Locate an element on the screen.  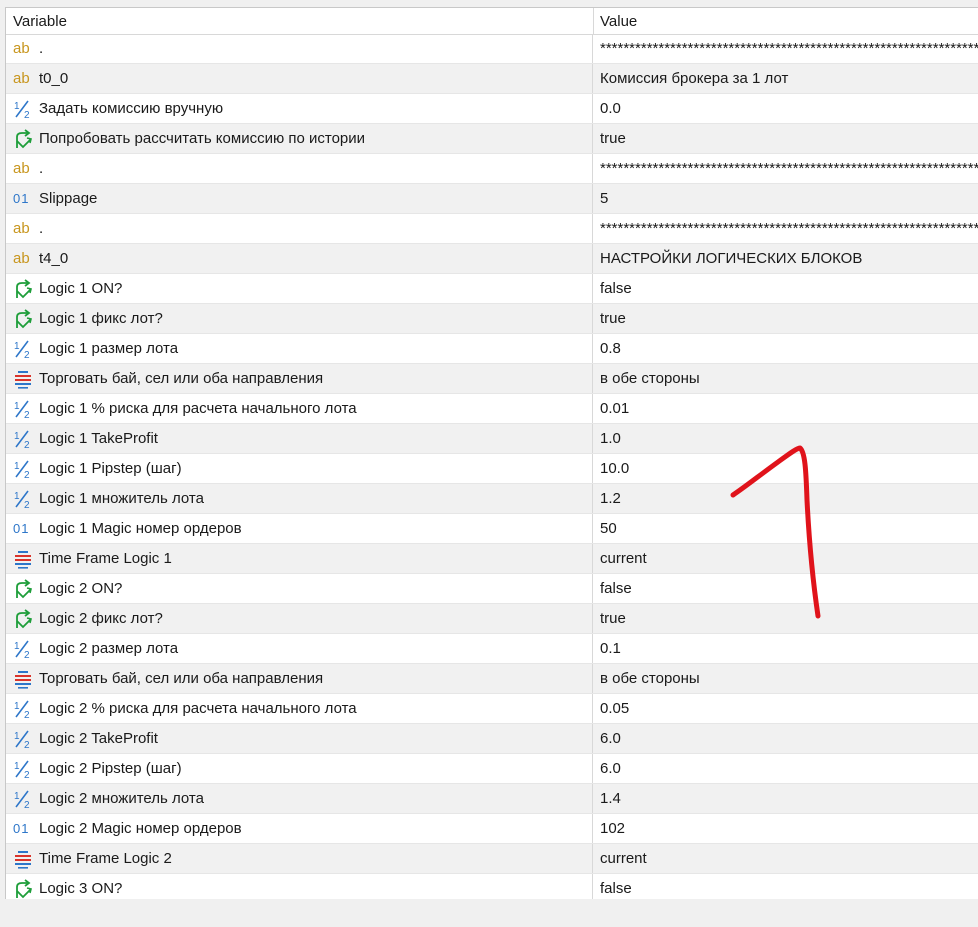
column-header-variable: Variable is located at coordinates (40, 21).